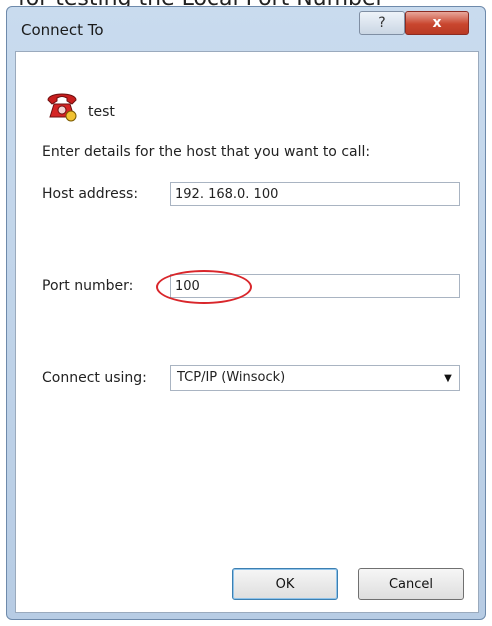  What do you see at coordinates (246, 26) in the screenshot?
I see `title-bar: Connect To ? x` at bounding box center [246, 26].